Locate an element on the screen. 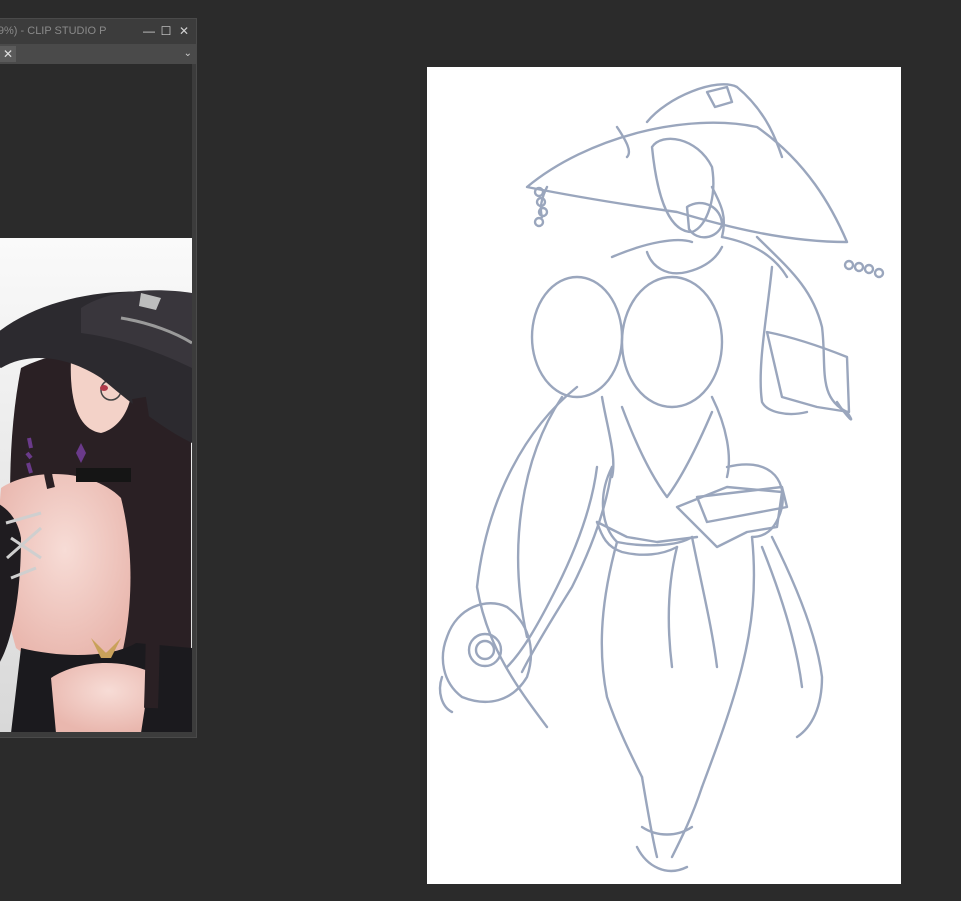 The height and width of the screenshot is (901, 961). tab-close-icon: ✕ is located at coordinates (8, 54).